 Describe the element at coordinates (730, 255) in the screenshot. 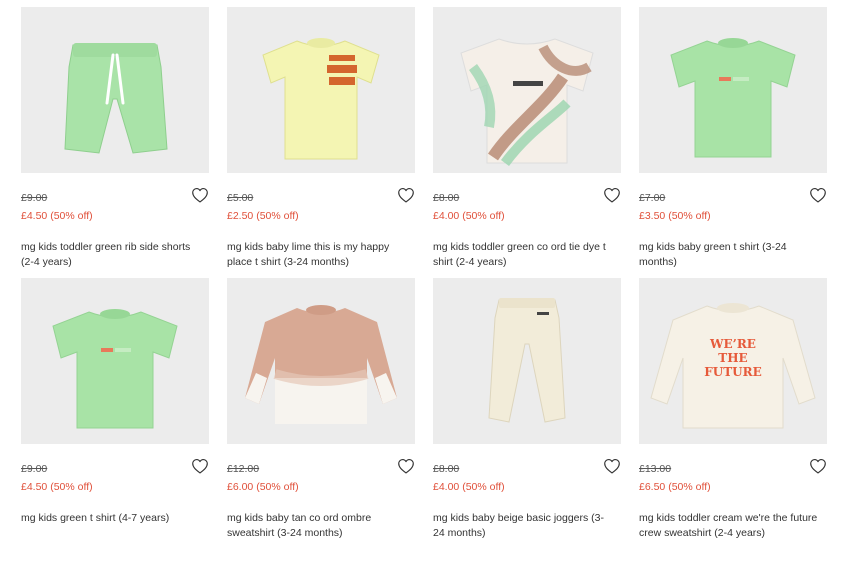

I see `product-title: mg kids baby green t shirt (3-24 months)` at that location.